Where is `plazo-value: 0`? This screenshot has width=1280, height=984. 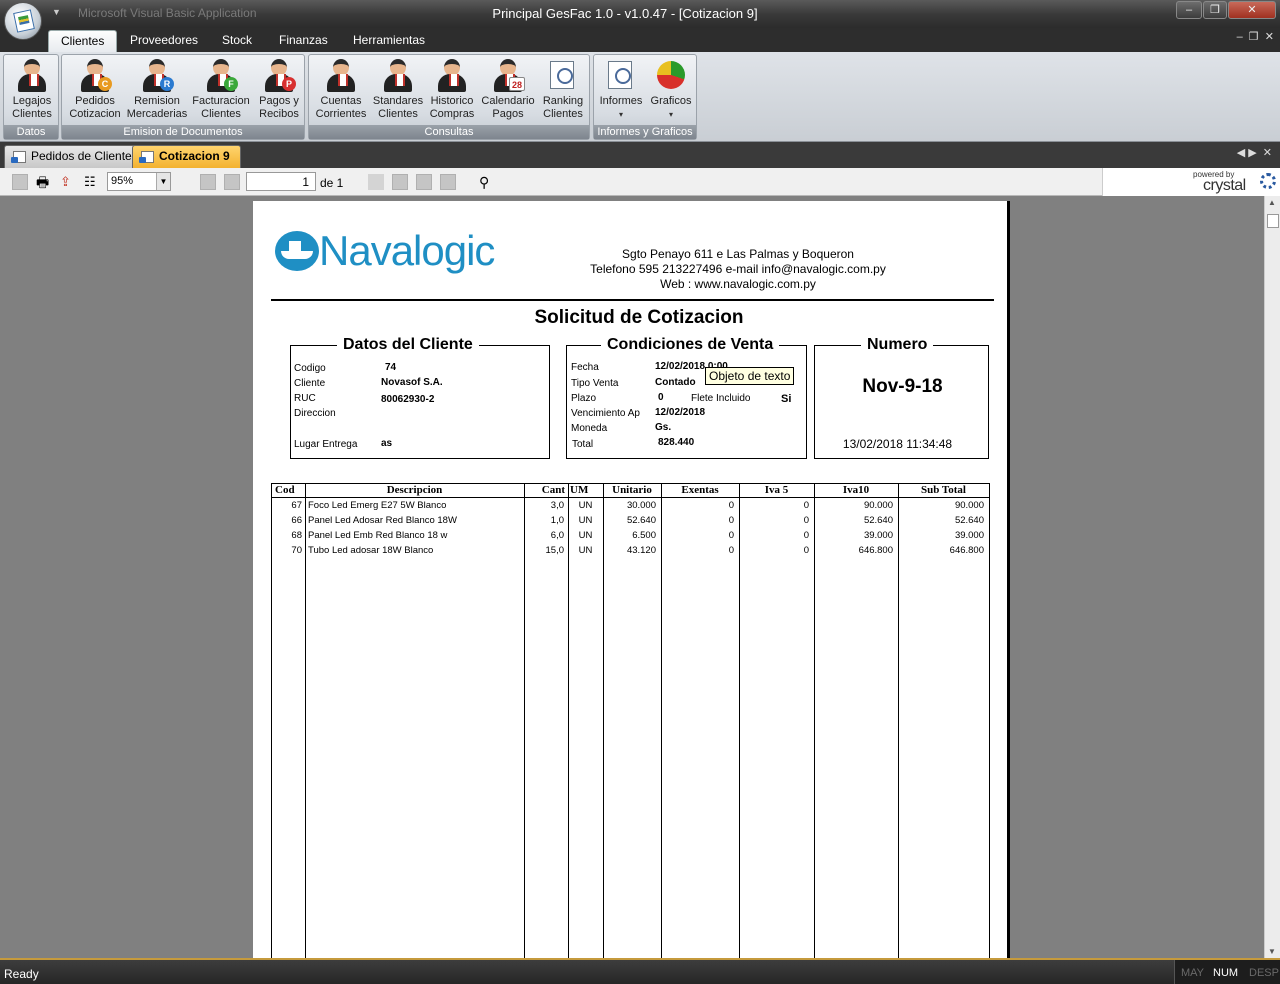 plazo-value: 0 is located at coordinates (661, 397).